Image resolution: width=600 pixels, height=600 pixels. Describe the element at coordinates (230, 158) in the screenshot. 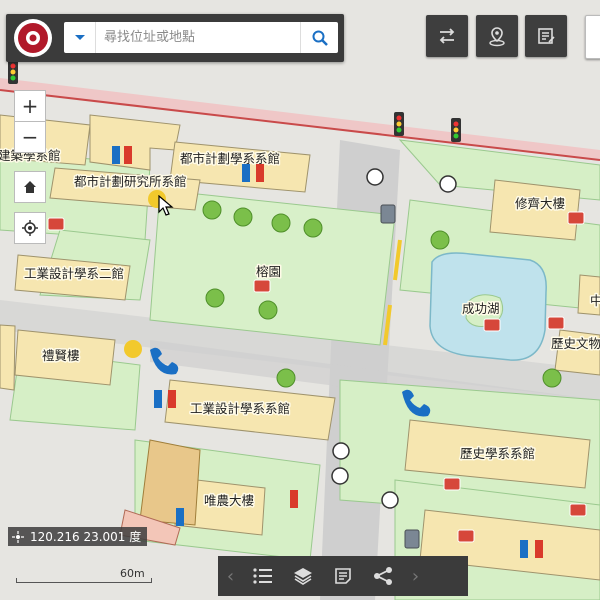

I see `map-label-urban: 都市計劃學系系館` at that location.